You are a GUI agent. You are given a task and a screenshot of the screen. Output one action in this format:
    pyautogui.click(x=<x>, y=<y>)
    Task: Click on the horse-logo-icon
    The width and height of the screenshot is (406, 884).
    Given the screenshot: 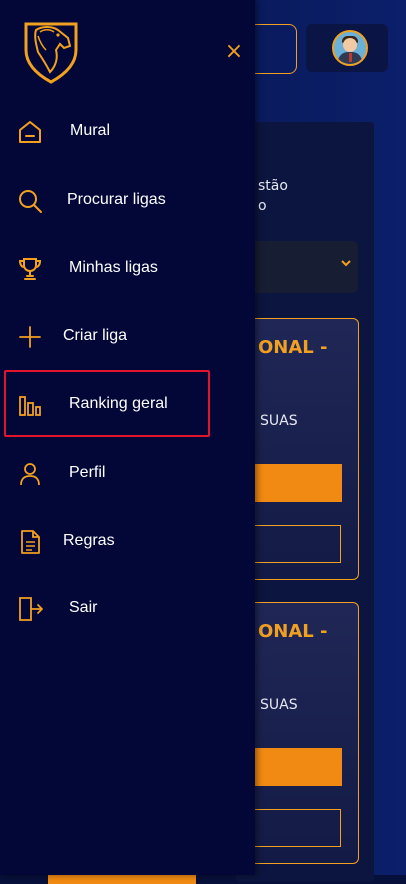 What is the action you would take?
    pyautogui.click(x=51, y=53)
    